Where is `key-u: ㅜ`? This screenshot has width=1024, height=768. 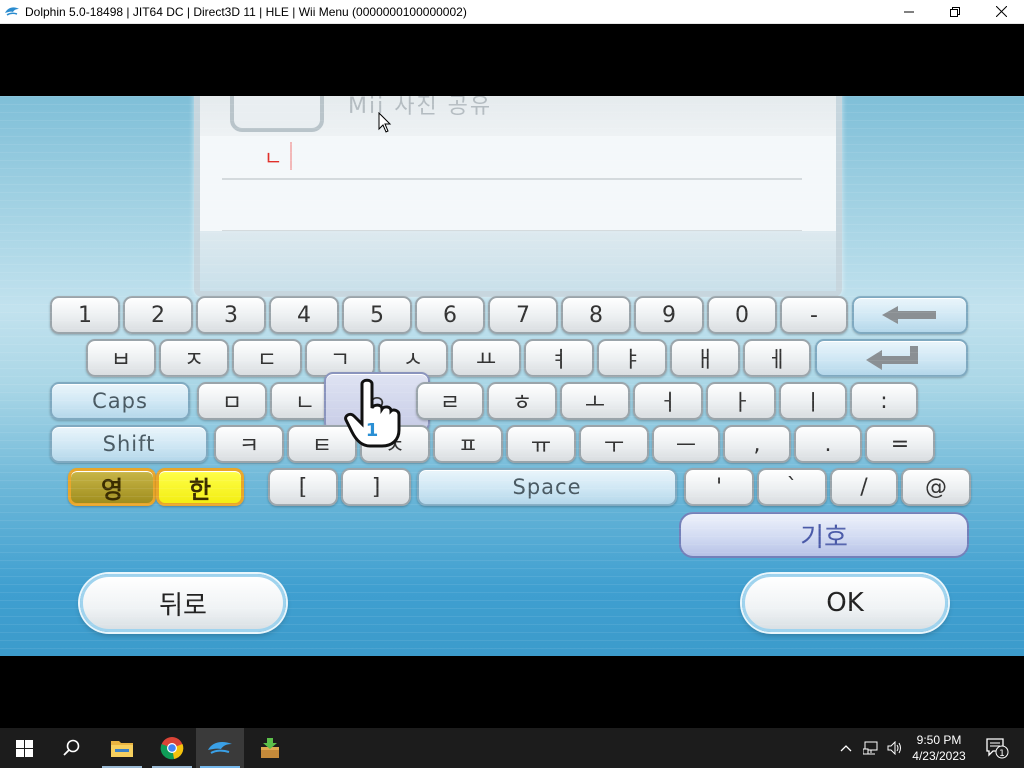
key-u: ㅜ is located at coordinates (614, 444).